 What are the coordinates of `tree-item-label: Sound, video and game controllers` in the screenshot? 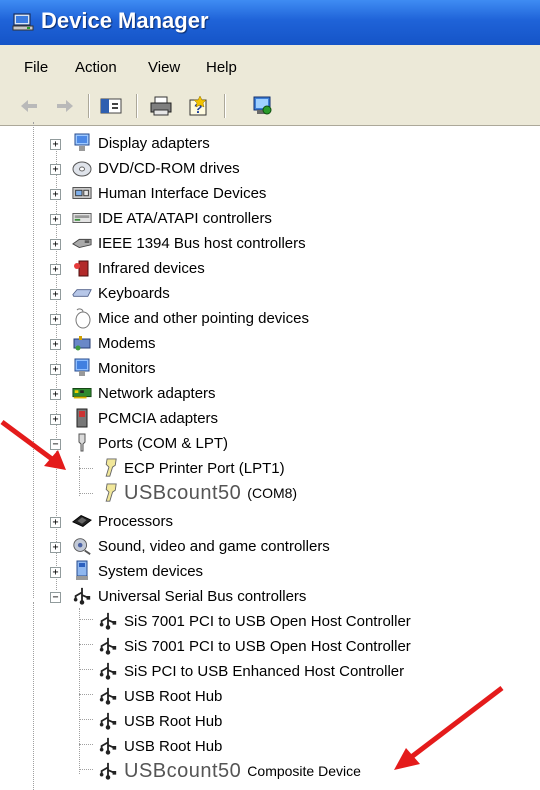 It's located at (214, 546).